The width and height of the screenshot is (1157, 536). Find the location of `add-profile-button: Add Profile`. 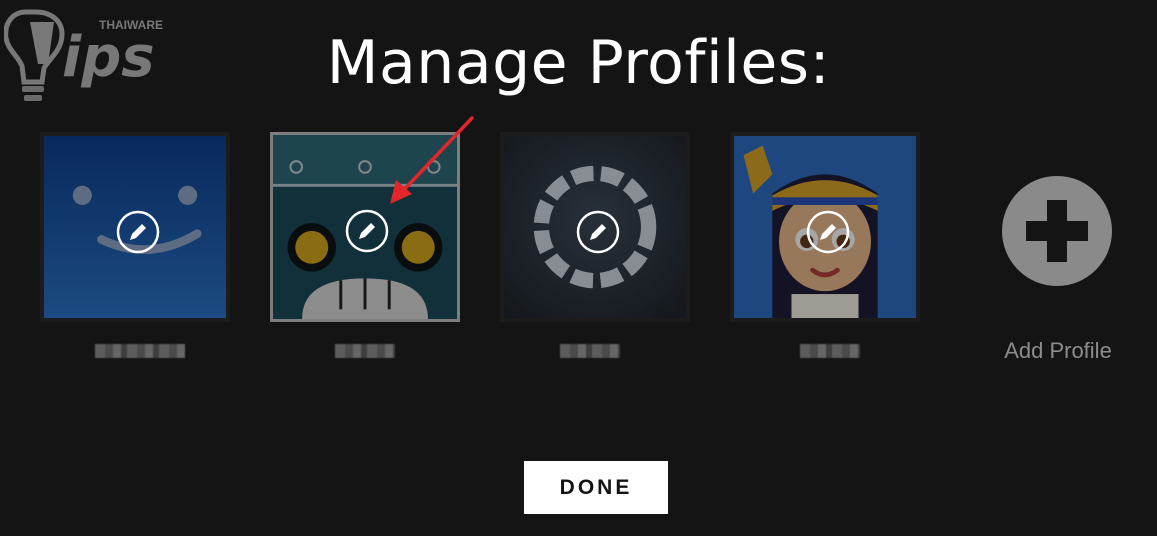

add-profile-button: Add Profile is located at coordinates (1058, 273).